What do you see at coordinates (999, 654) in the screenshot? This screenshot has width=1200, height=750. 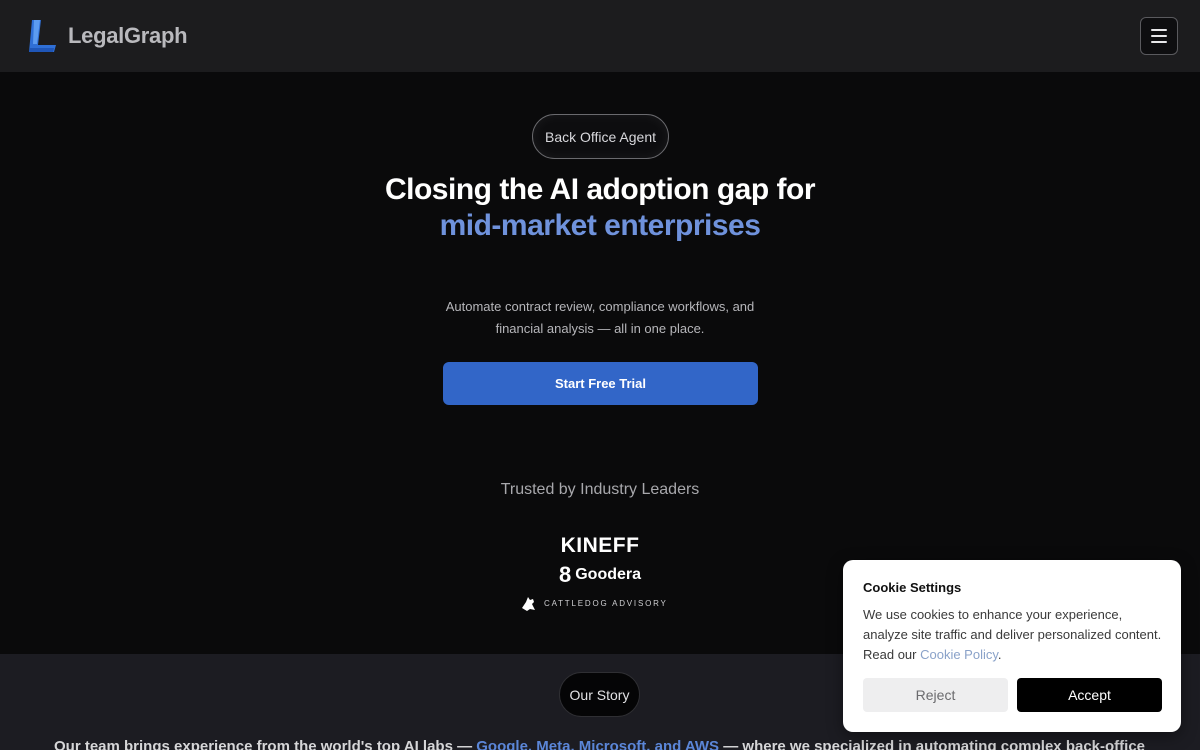 I see `cookie-body-end: .` at bounding box center [999, 654].